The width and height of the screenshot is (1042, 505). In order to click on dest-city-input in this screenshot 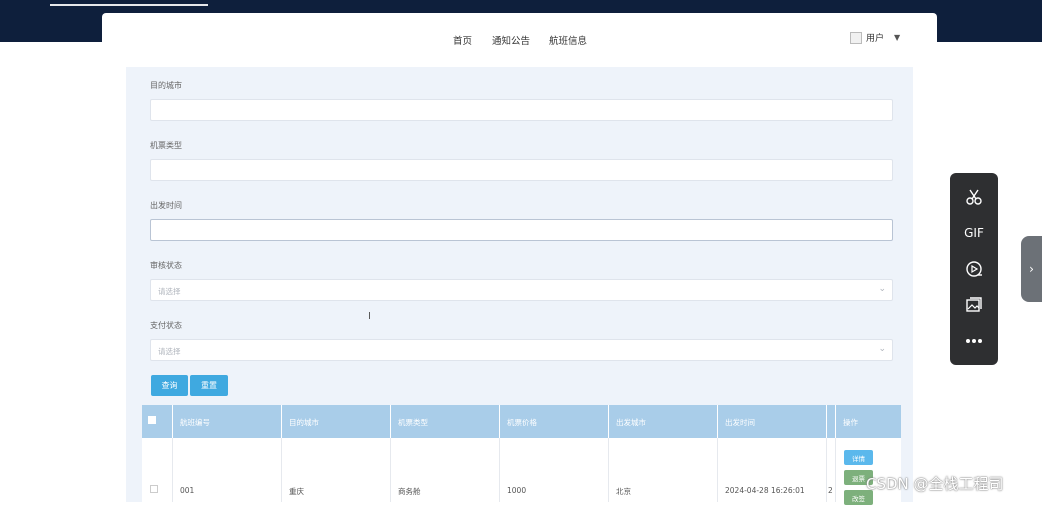, I will do `click(521, 110)`.